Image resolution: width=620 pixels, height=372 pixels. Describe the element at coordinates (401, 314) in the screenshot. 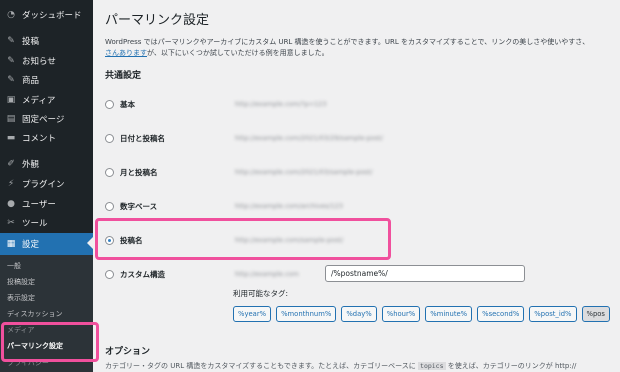

I see `tag-hour-button: %hour%` at that location.